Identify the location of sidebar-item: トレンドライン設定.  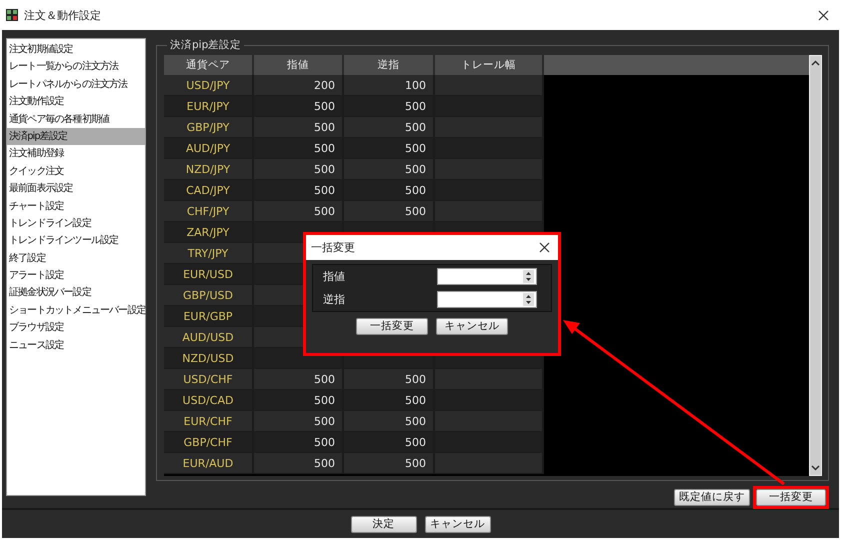
(76, 223).